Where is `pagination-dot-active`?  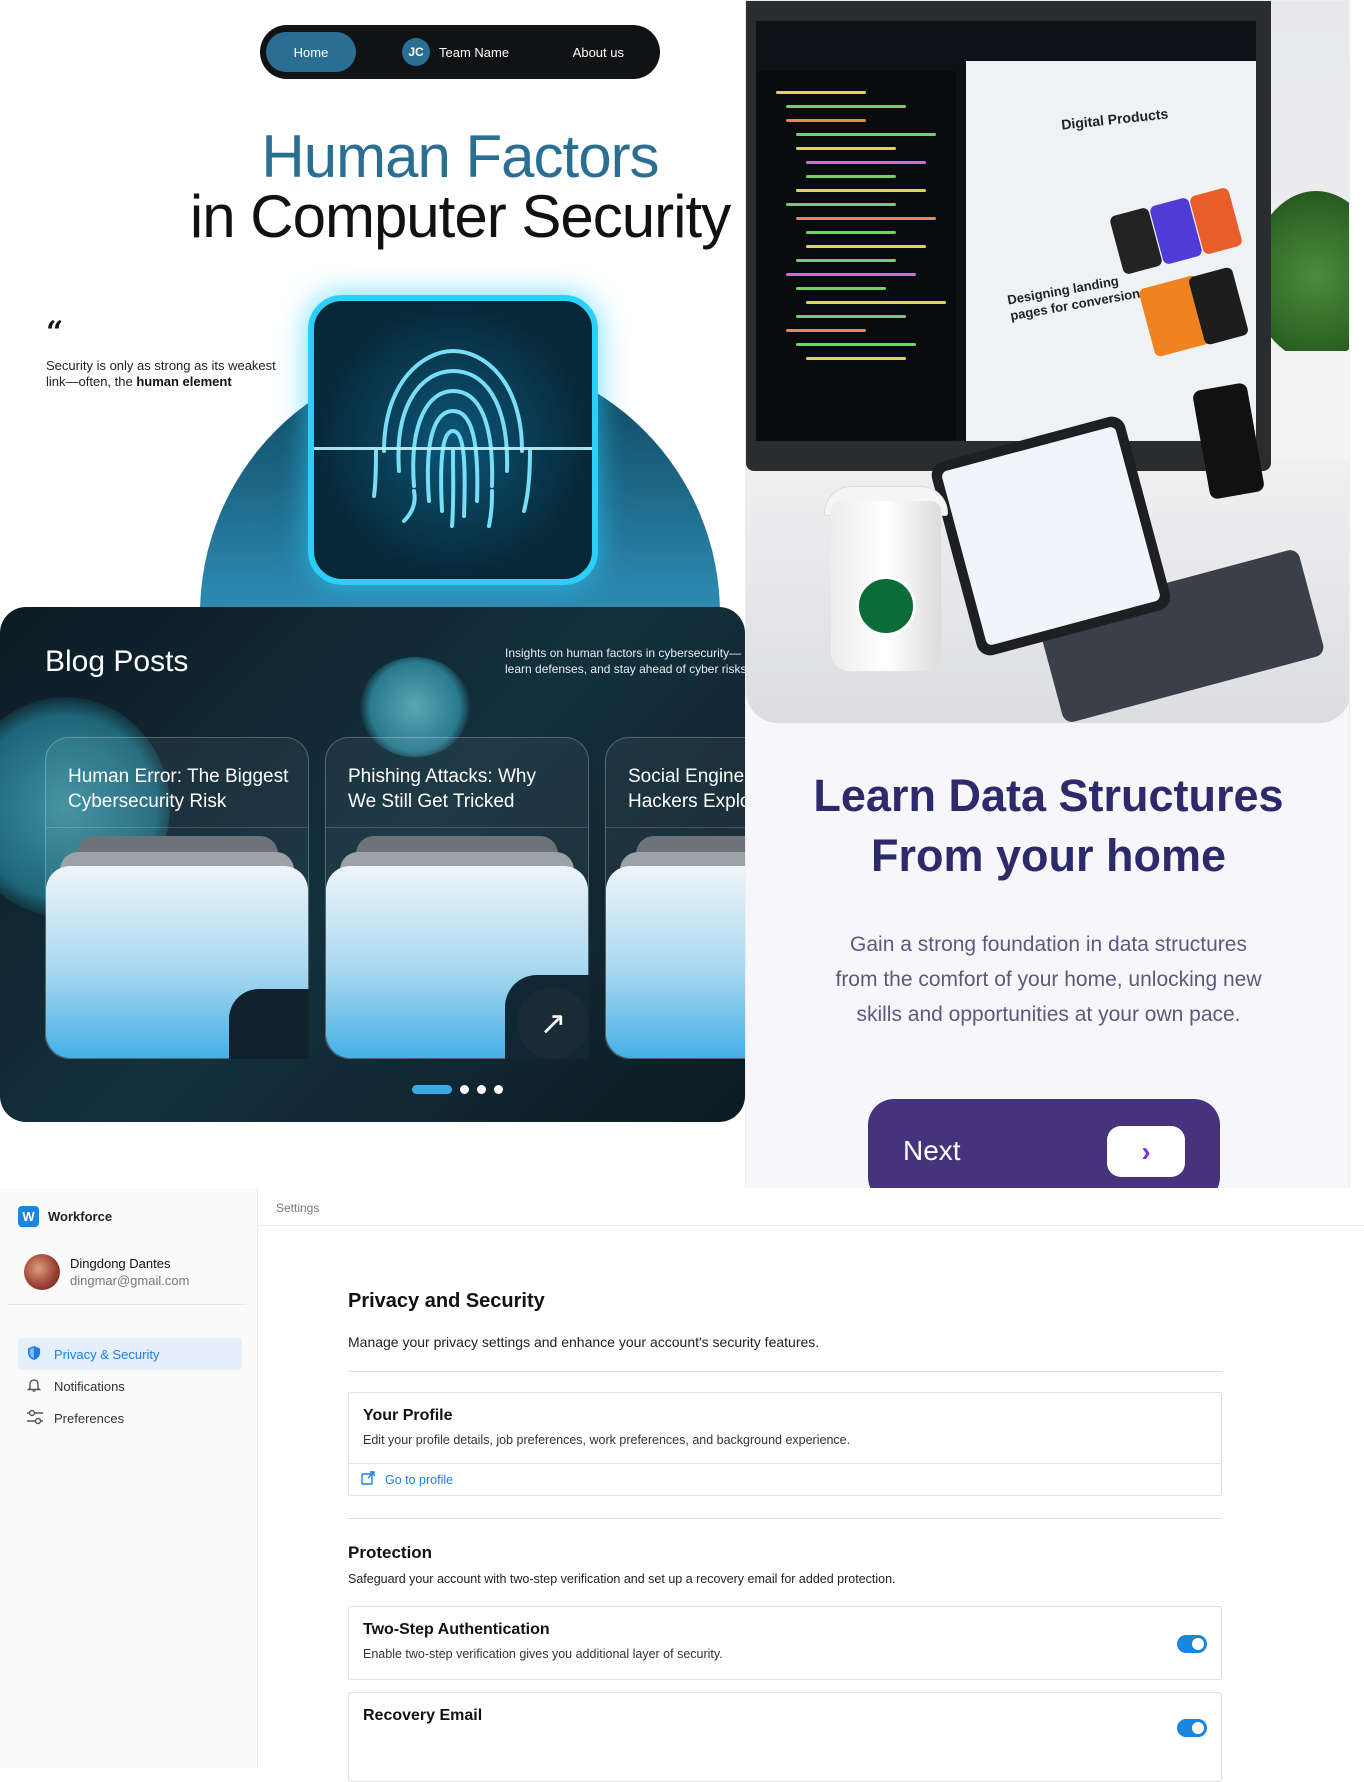
pagination-dot-active is located at coordinates (432, 1089).